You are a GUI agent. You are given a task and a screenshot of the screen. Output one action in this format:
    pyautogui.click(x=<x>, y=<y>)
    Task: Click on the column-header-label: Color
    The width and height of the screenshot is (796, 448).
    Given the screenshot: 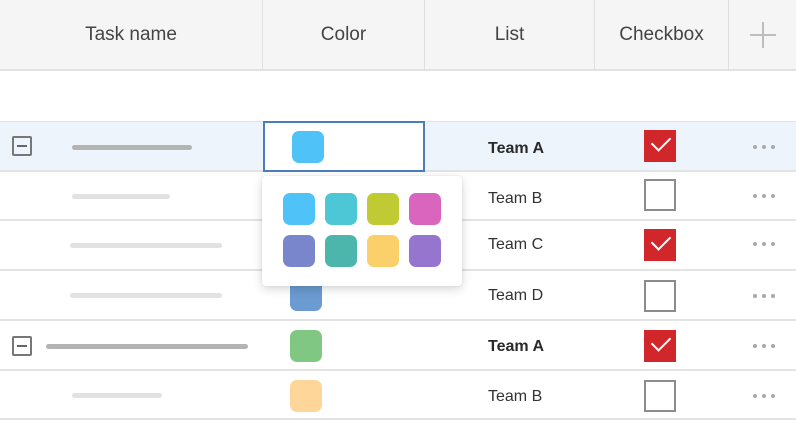 What is the action you would take?
    pyautogui.click(x=343, y=34)
    